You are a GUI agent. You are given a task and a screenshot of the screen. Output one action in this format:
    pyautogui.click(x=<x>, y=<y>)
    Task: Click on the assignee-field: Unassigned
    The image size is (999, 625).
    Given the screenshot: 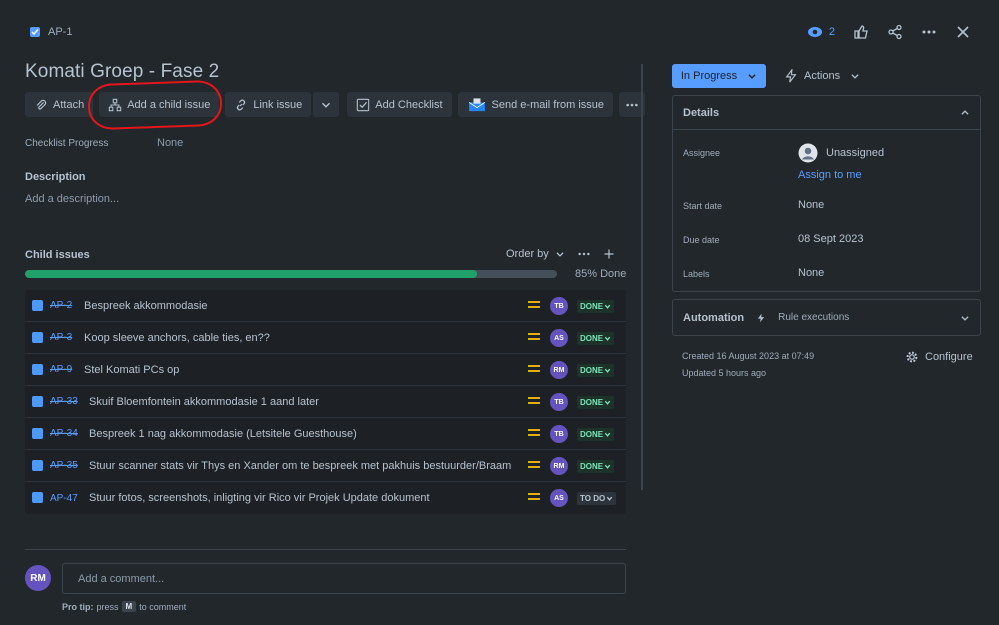 What is the action you would take?
    pyautogui.click(x=841, y=153)
    